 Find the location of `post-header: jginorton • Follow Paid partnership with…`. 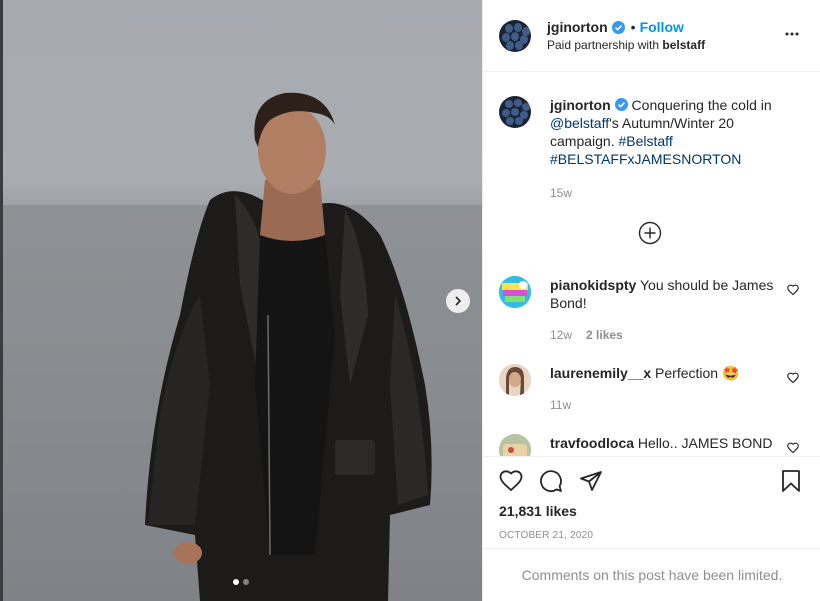

post-header: jginorton • Follow Paid partnership with… is located at coordinates (651, 36).